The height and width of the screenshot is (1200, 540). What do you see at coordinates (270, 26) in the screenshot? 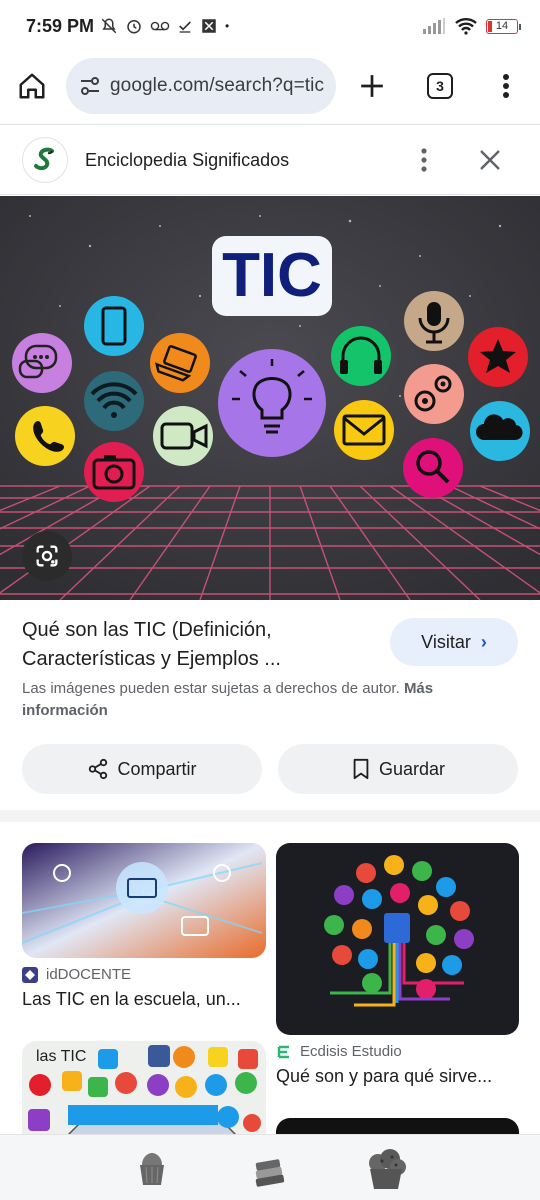
I see `status-bar: 7:59 PM • 14` at bounding box center [270, 26].